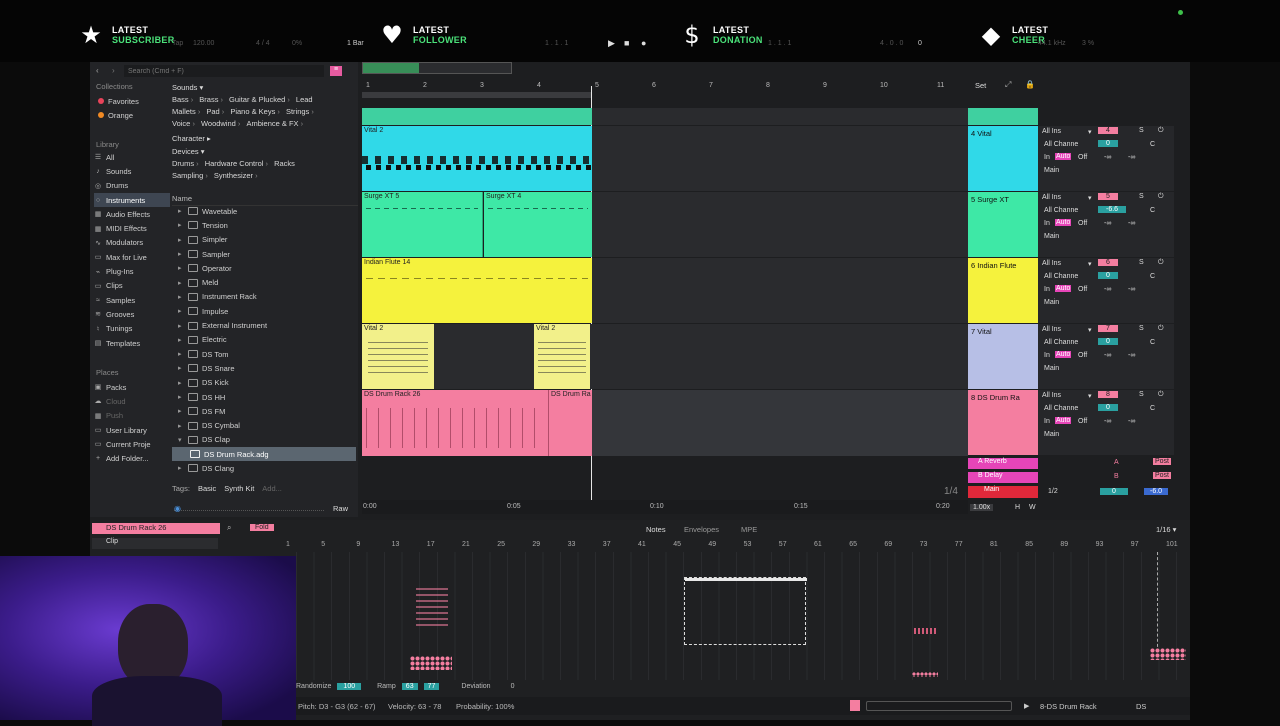 This screenshot has width=1280, height=726. Describe the element at coordinates (891, 43) in the screenshot. I see `loop-length: 4 . 0 . 0` at that location.